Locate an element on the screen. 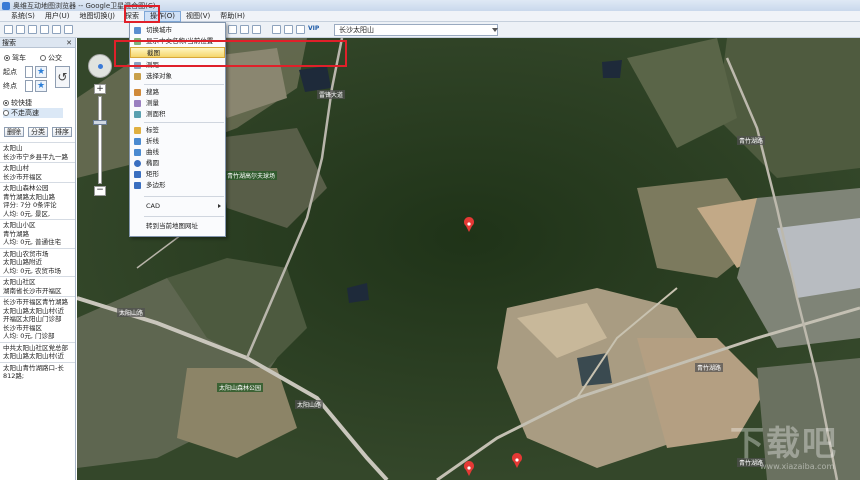 This screenshot has height=480, width=860. watermark-url: www.xiazaiba.com is located at coordinates (797, 466).